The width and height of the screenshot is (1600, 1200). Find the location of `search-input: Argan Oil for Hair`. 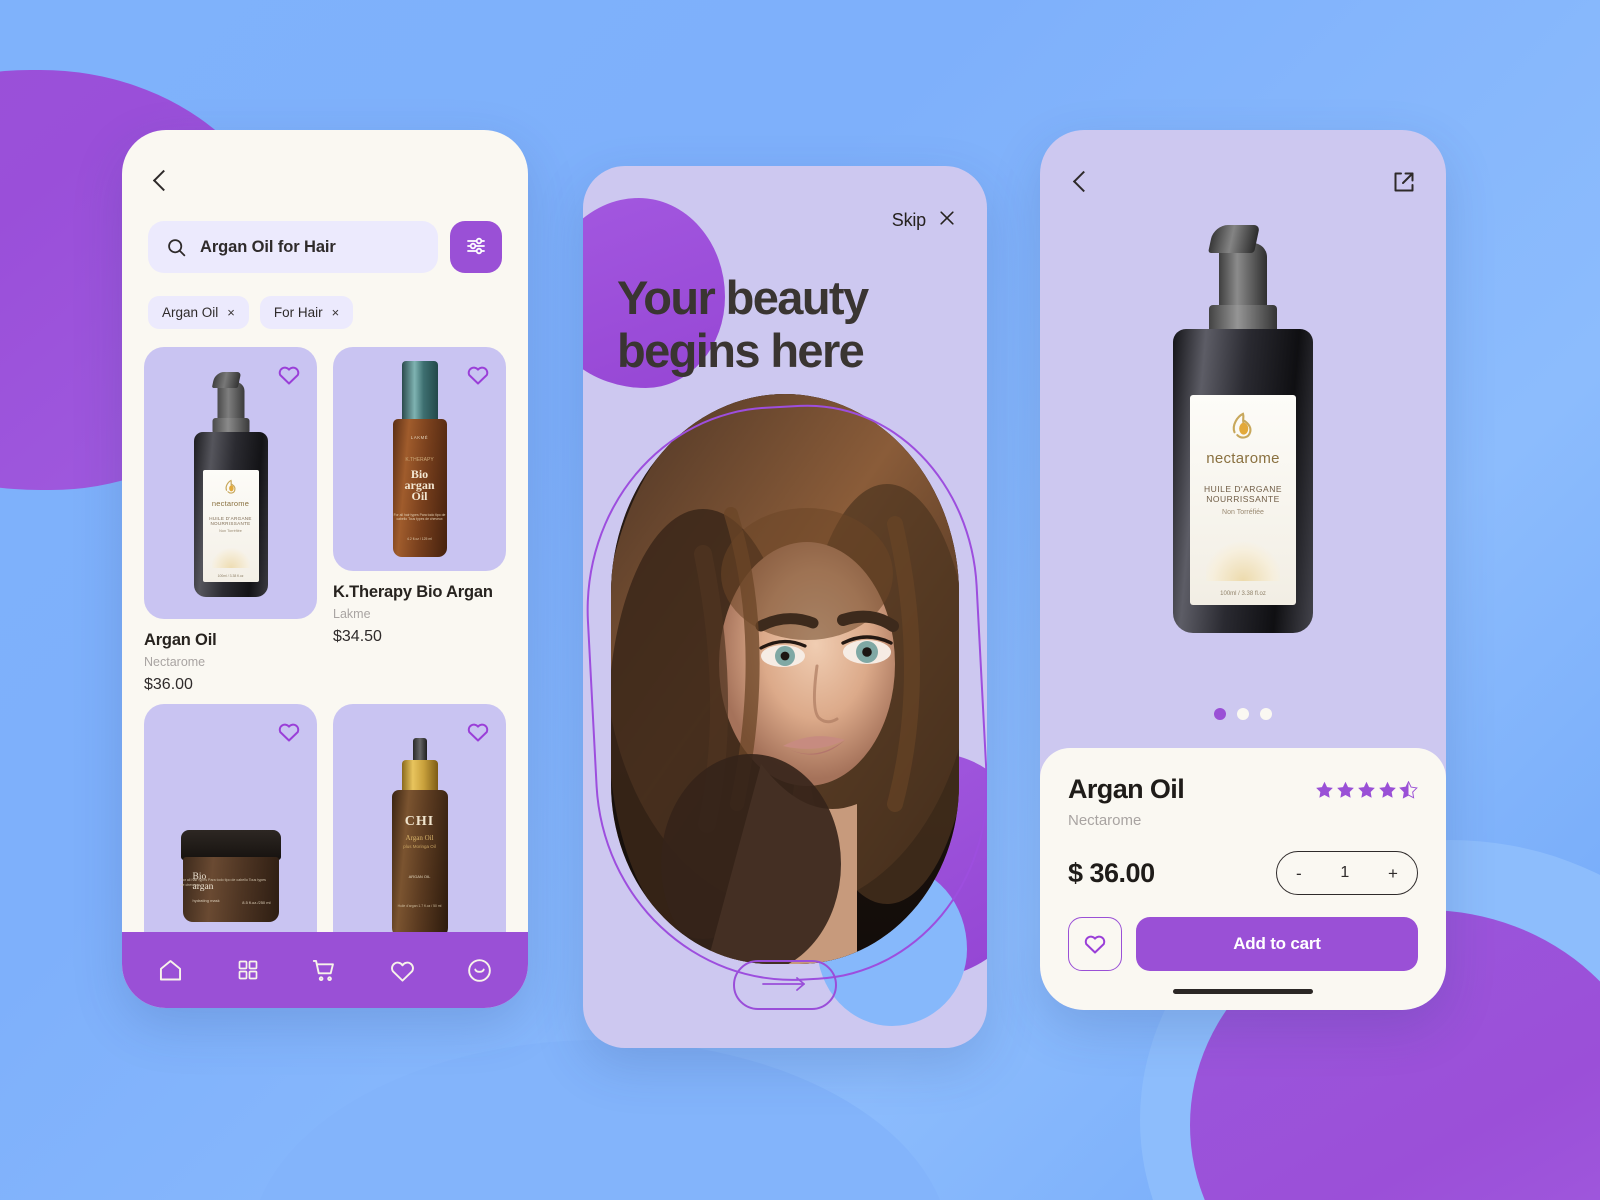

search-input: Argan Oil for Hair is located at coordinates (293, 247).